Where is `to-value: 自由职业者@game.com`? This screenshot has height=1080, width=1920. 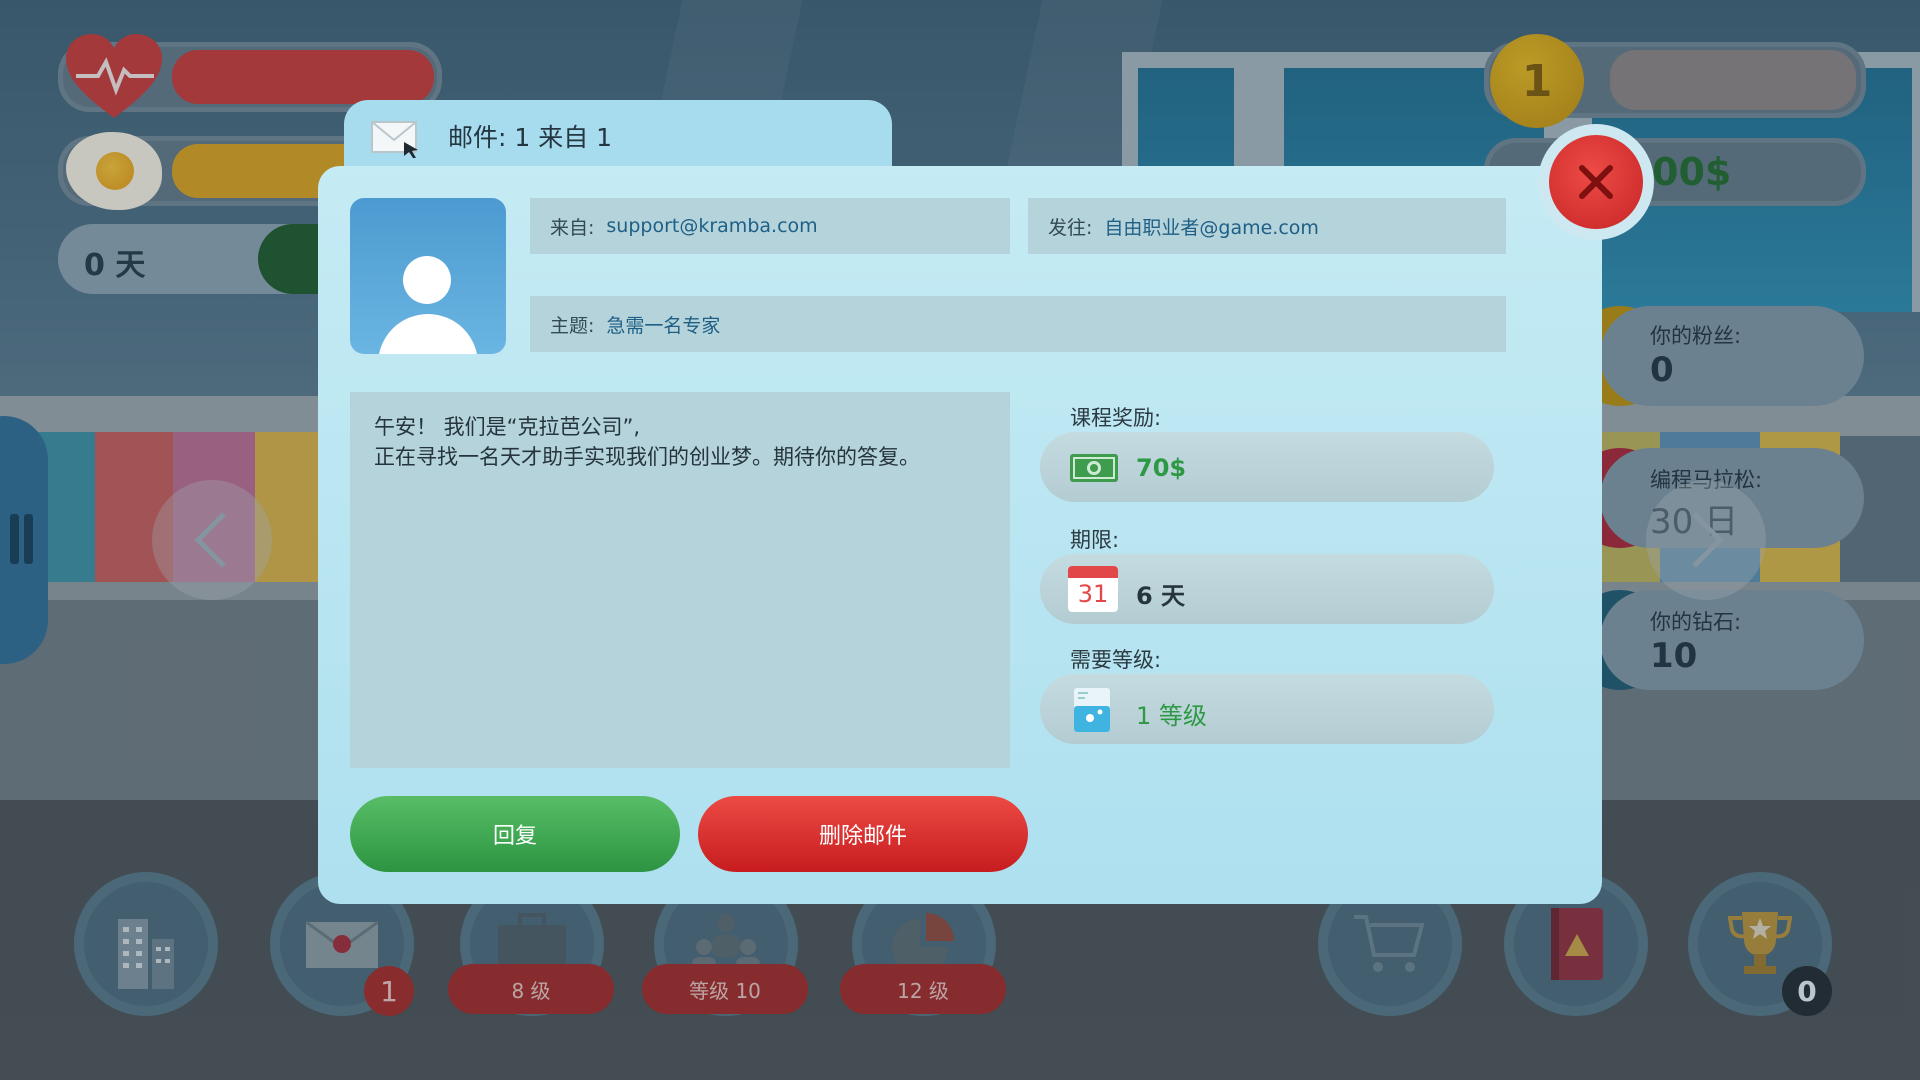
to-value: 自由职业者@game.com is located at coordinates (1211, 227).